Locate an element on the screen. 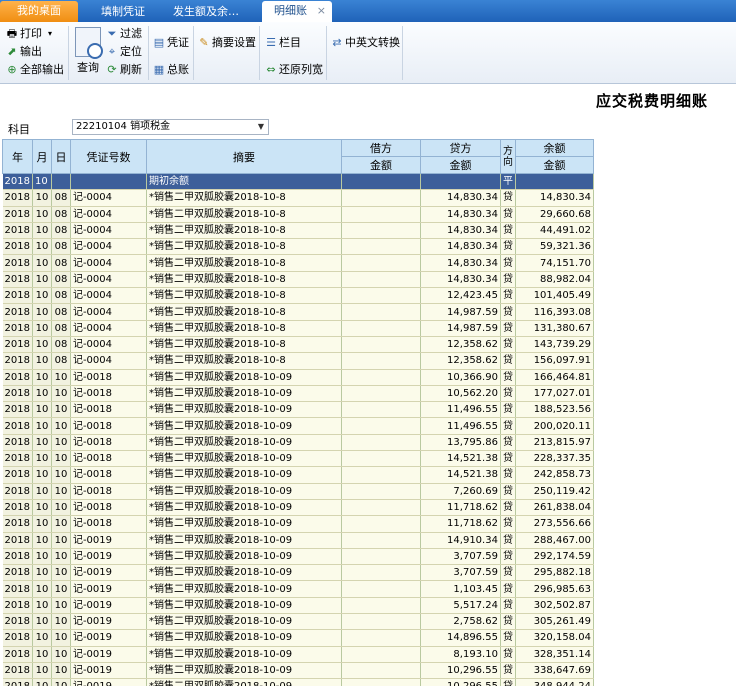 The image size is (736, 686). voucher-button: ▤ 凭证 is located at coordinates (171, 43).